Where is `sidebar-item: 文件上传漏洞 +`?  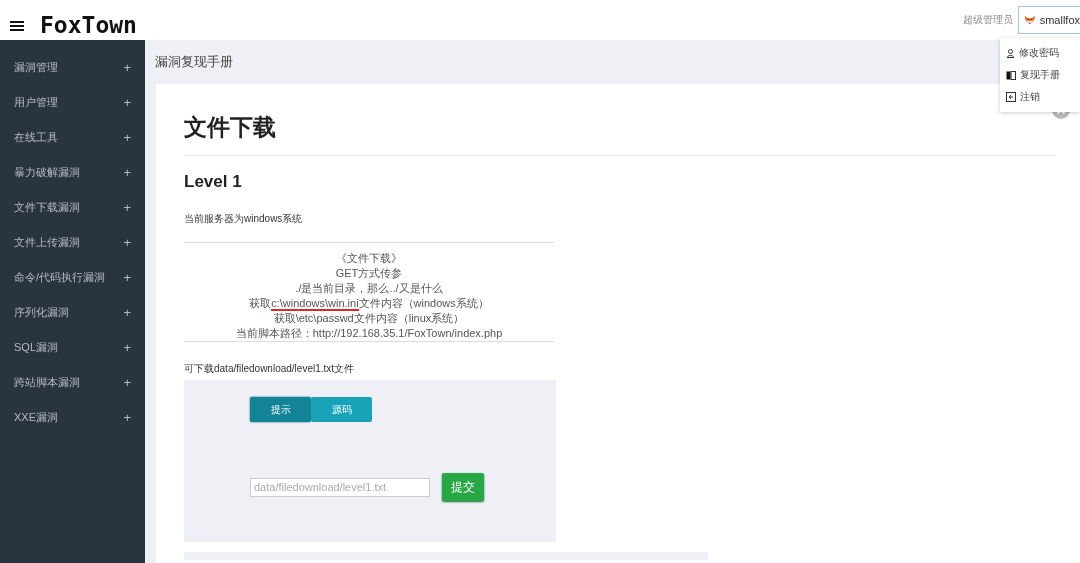 sidebar-item: 文件上传漏洞 + is located at coordinates (72, 242).